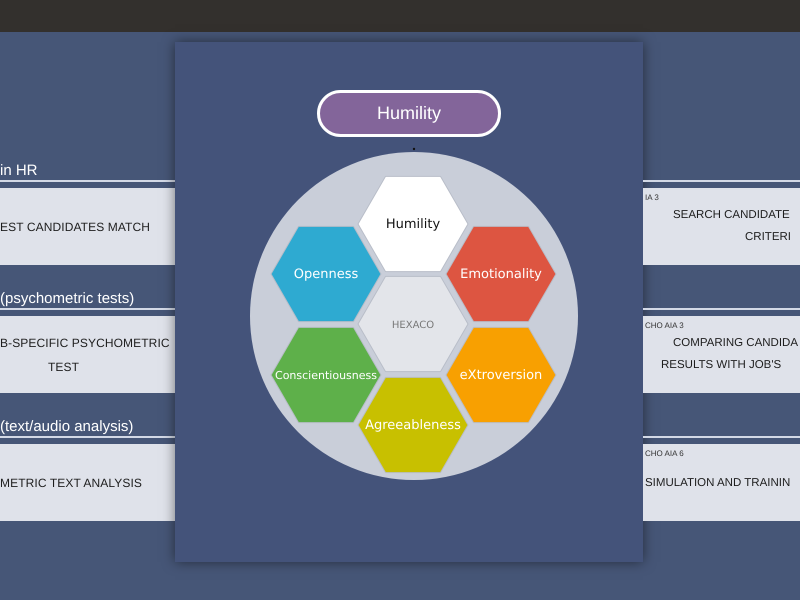 This screenshot has width=800, height=600. I want to click on card-text: CRITERI, so click(768, 237).